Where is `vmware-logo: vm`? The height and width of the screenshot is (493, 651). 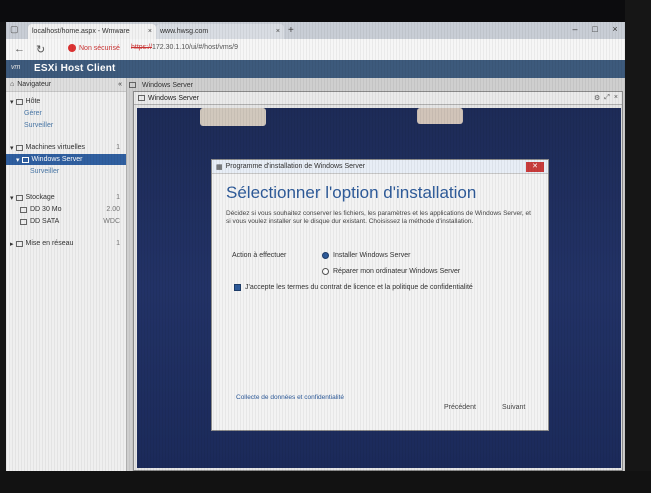 vmware-logo: vm is located at coordinates (16, 67).